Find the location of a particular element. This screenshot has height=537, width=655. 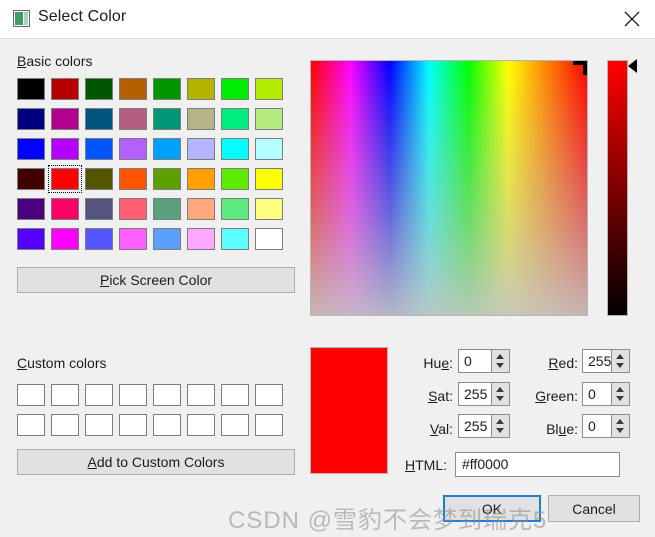

sat-label-post: at: is located at coordinates (445, 396).